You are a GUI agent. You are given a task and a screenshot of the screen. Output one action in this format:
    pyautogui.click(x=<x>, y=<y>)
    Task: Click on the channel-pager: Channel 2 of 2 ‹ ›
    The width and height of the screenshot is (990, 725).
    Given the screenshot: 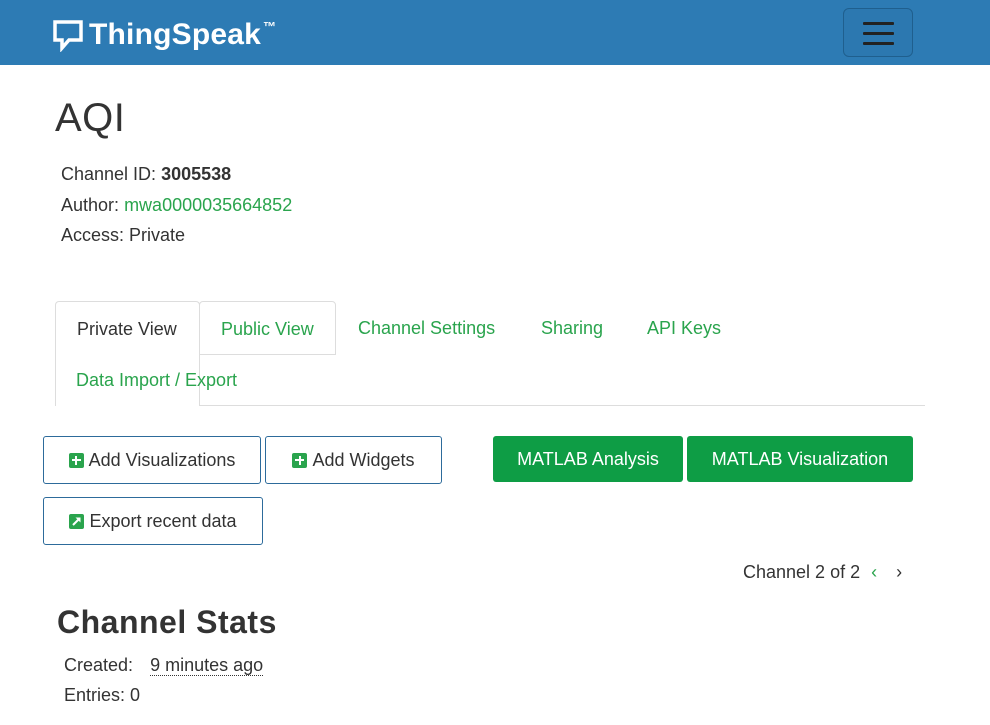 What is the action you would take?
    pyautogui.click(x=825, y=572)
    